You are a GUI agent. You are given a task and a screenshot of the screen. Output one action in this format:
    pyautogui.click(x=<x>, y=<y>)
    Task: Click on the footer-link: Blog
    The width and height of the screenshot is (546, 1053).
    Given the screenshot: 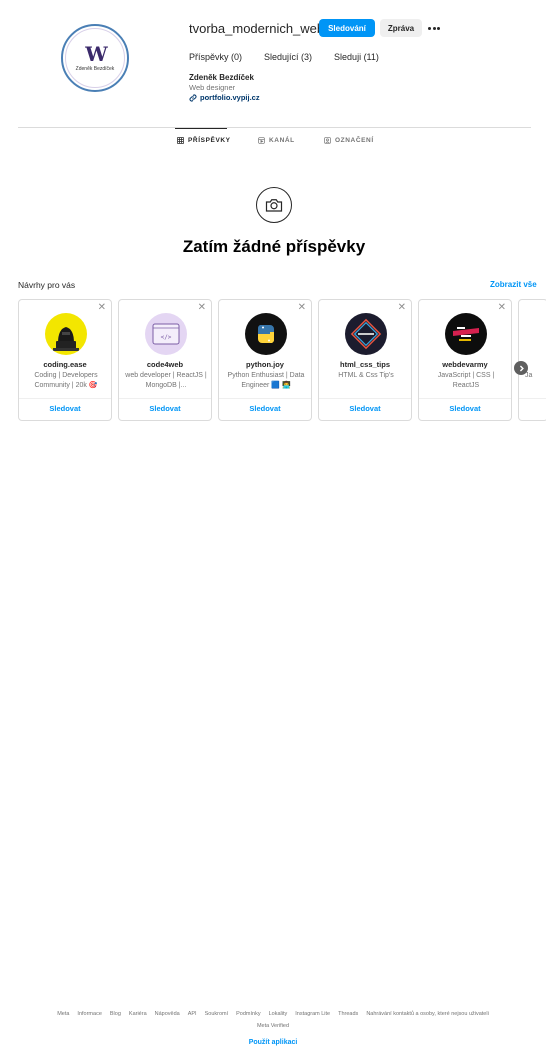 What is the action you would take?
    pyautogui.click(x=115, y=1014)
    